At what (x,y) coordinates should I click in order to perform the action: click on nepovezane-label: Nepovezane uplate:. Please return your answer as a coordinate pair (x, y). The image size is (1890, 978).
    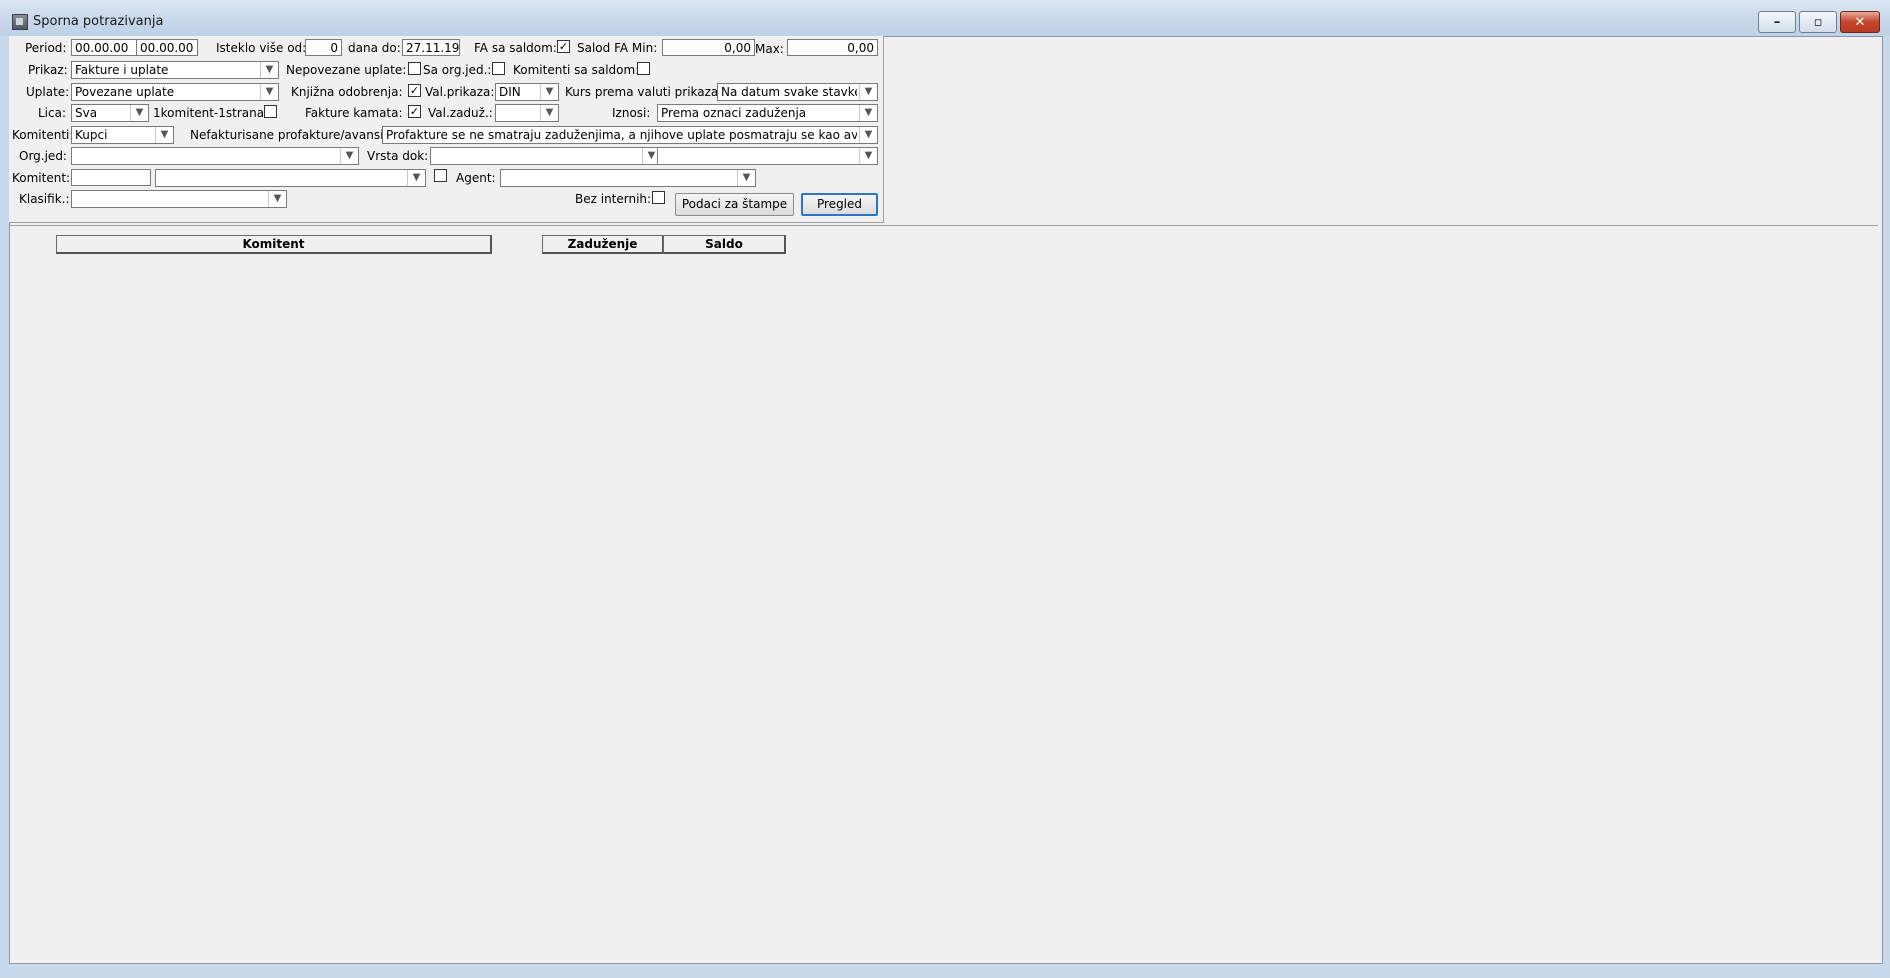
    Looking at the image, I should click on (346, 70).